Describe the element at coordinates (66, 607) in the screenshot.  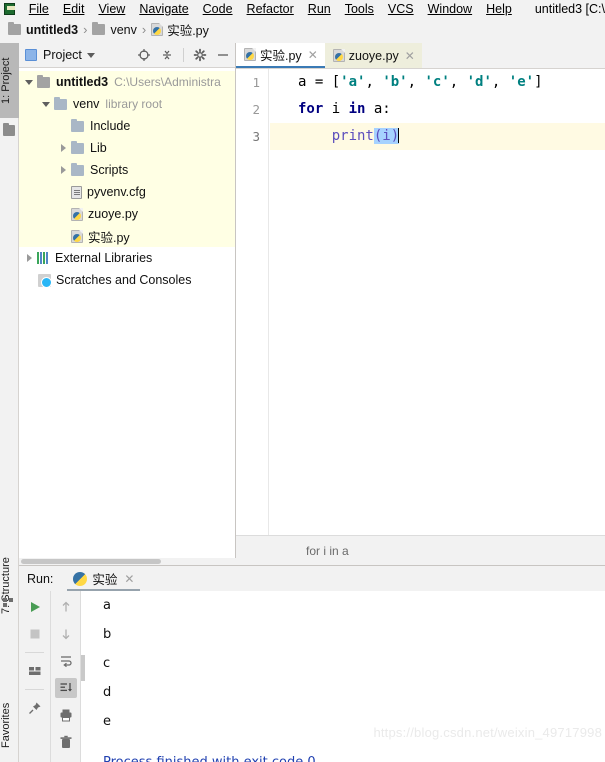
I see `up-arrow-icon` at that location.